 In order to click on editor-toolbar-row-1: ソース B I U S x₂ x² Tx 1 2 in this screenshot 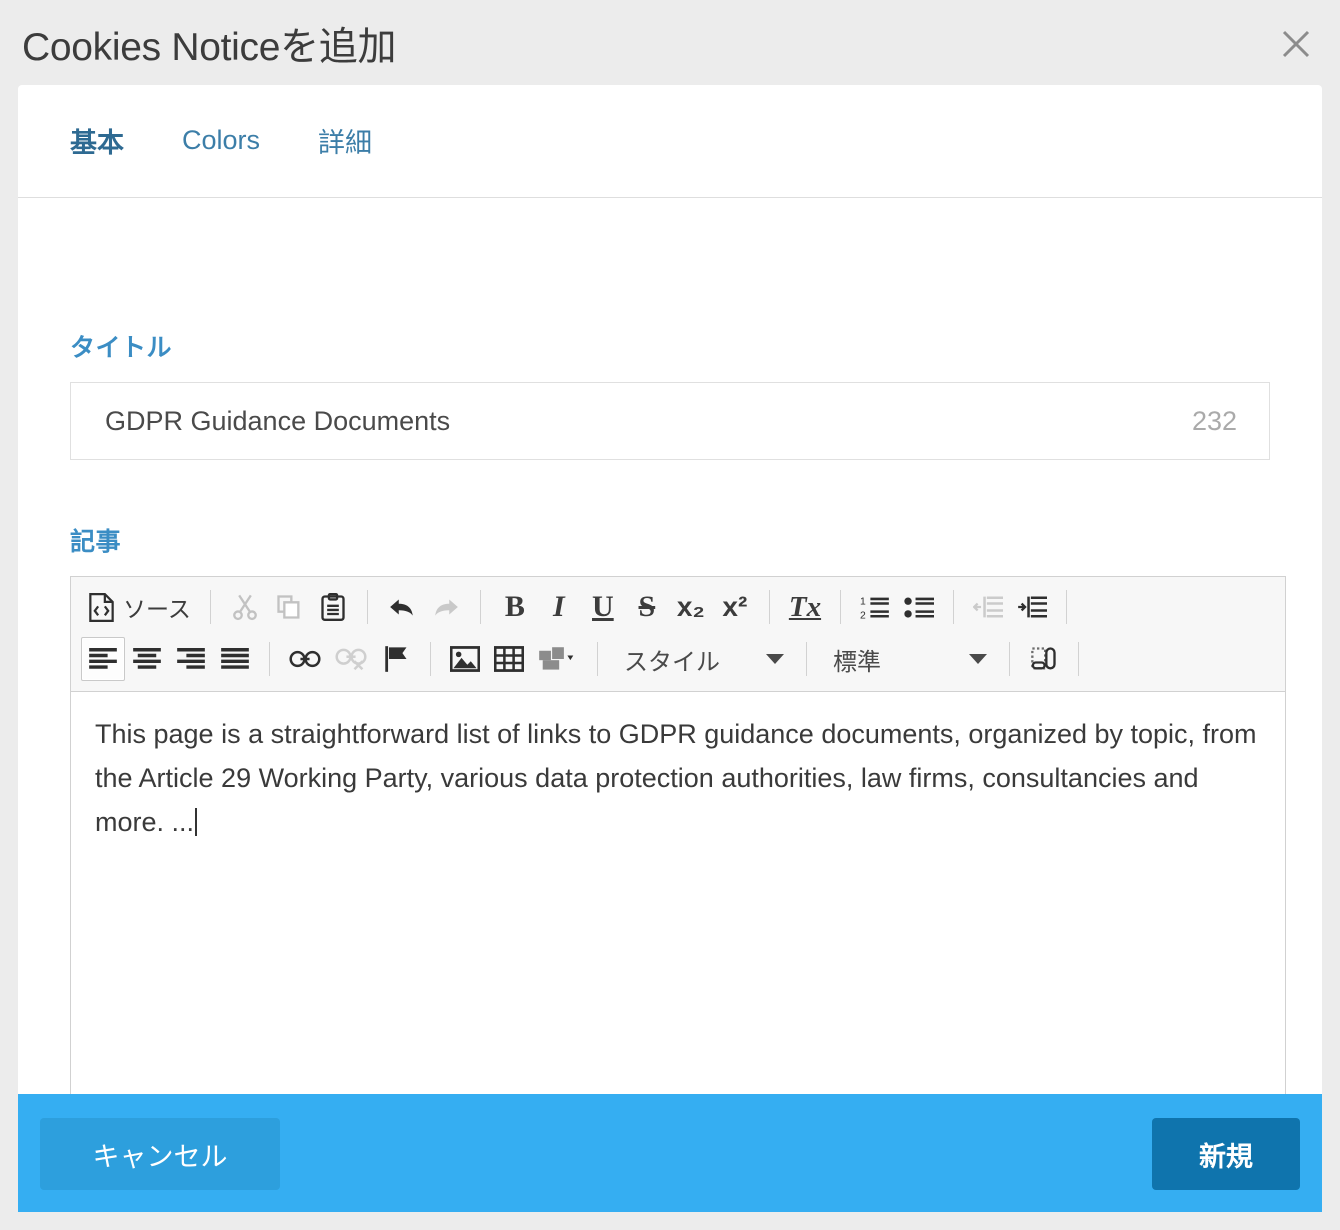, I will do `click(680, 607)`.